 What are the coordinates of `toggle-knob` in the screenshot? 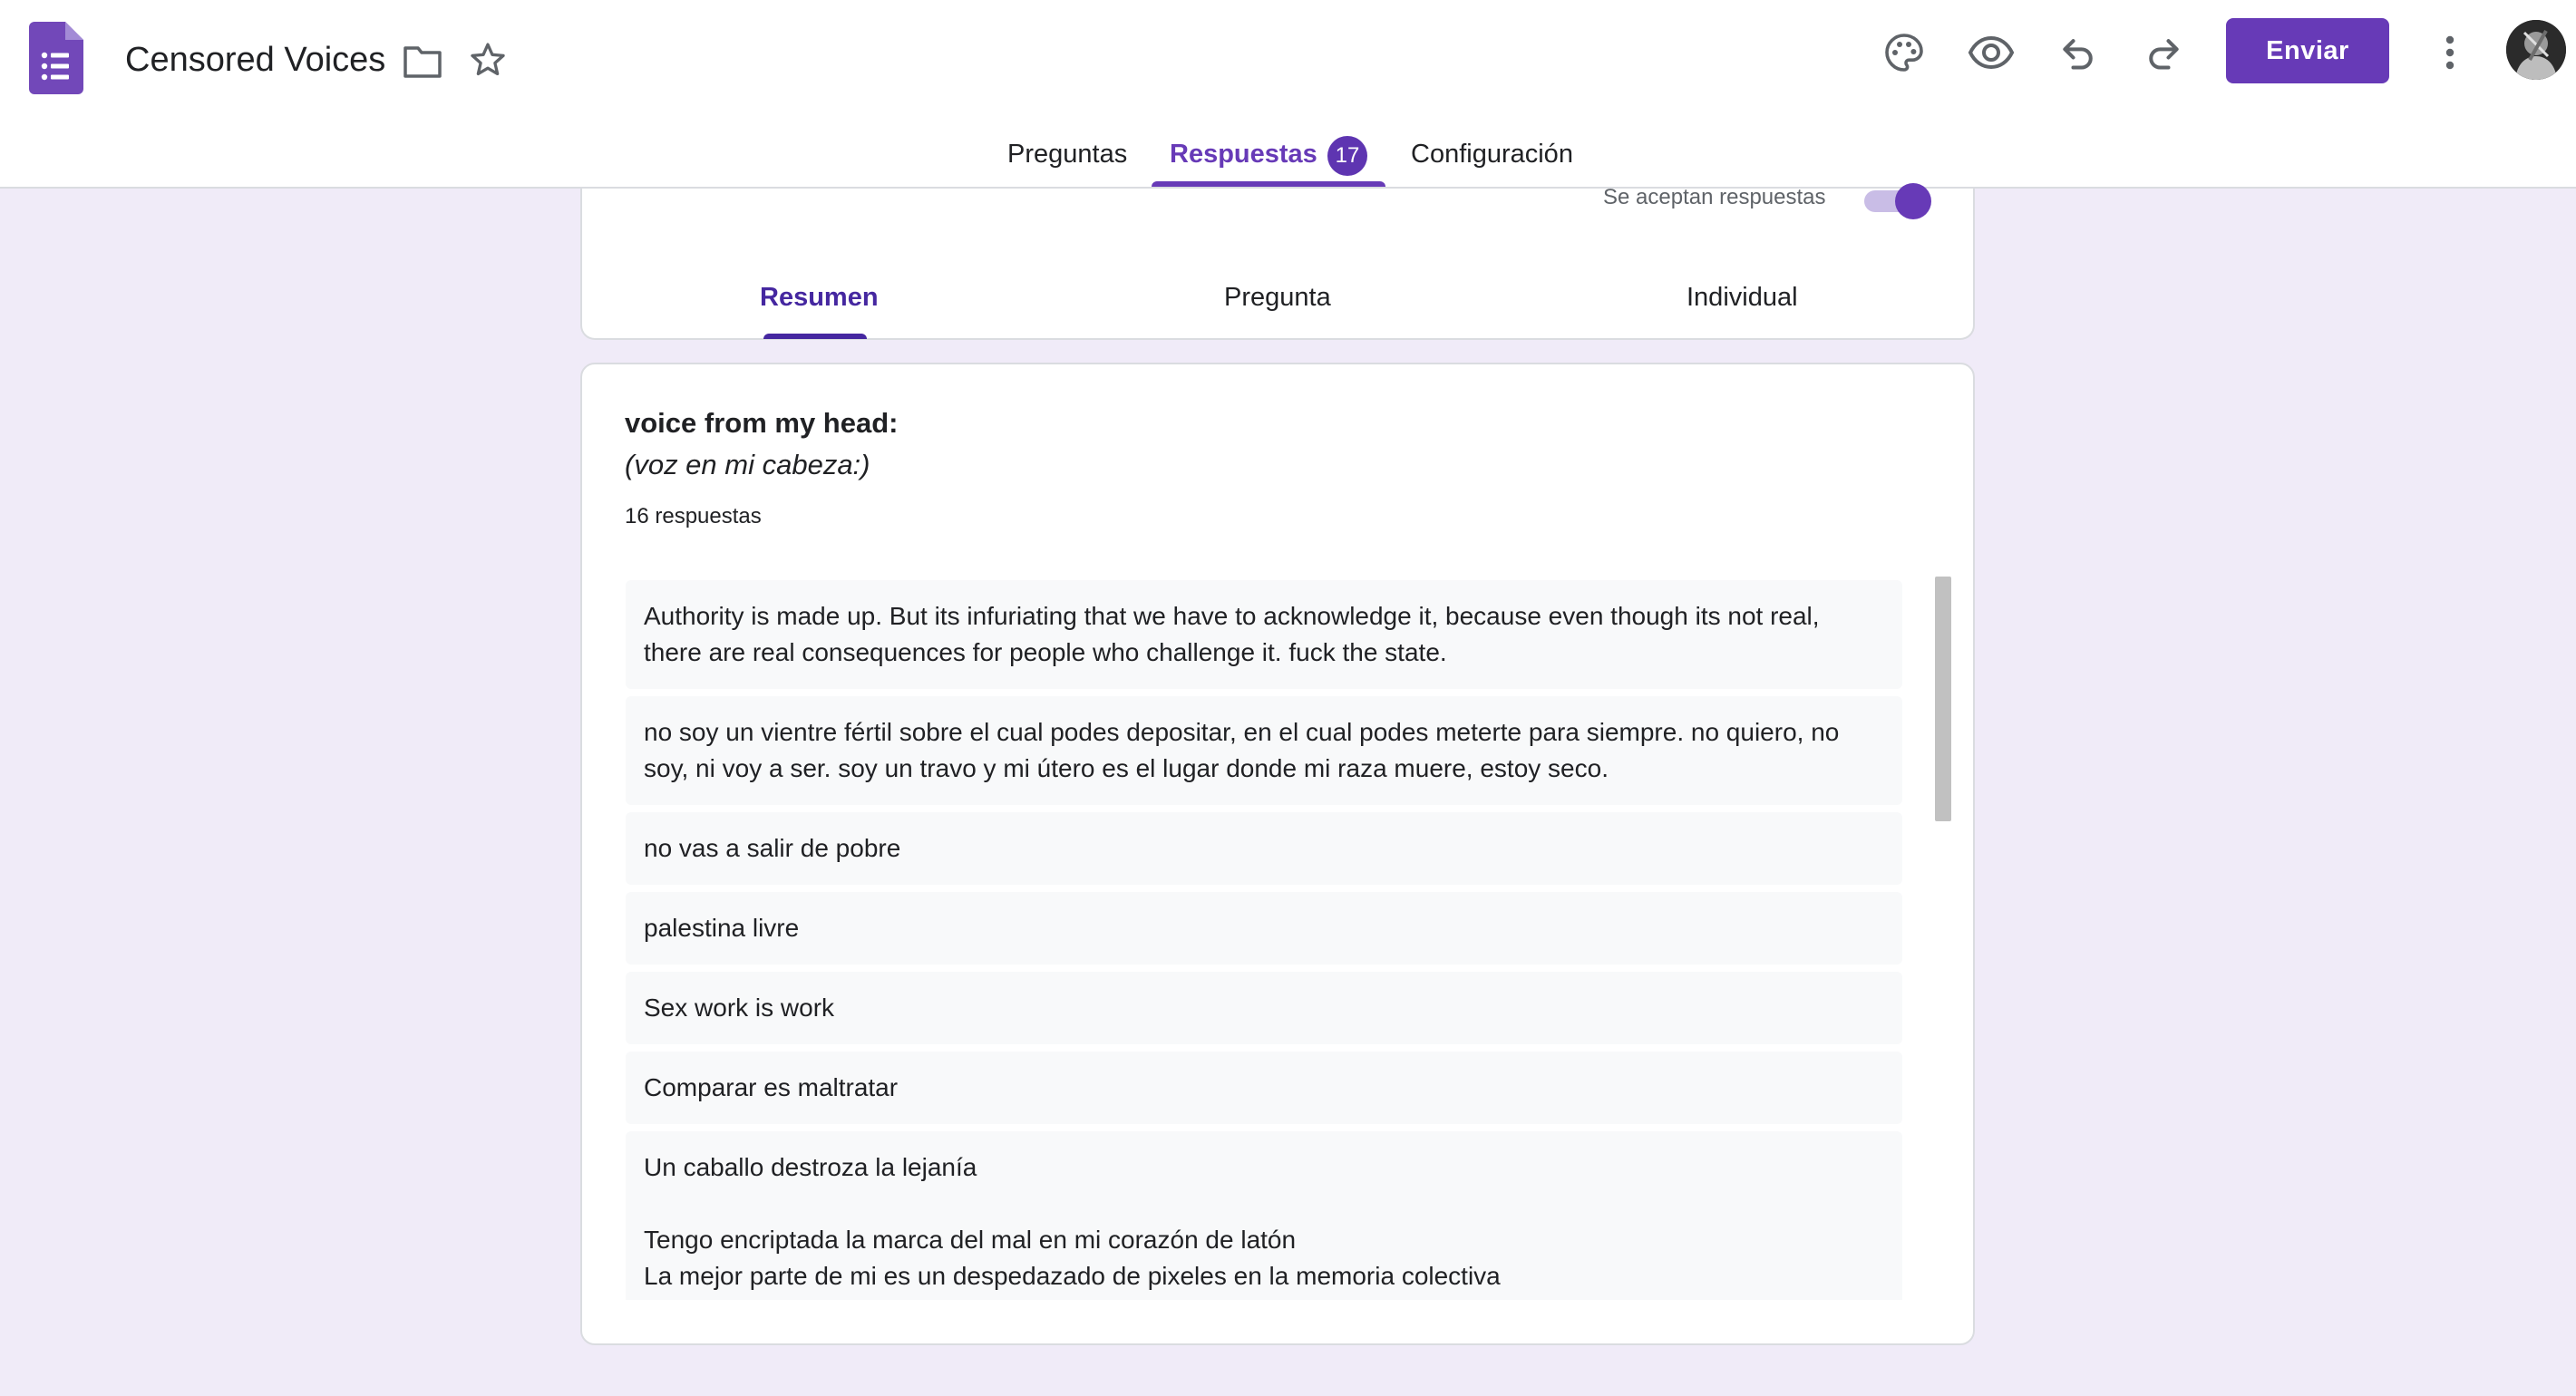 It's located at (1913, 201).